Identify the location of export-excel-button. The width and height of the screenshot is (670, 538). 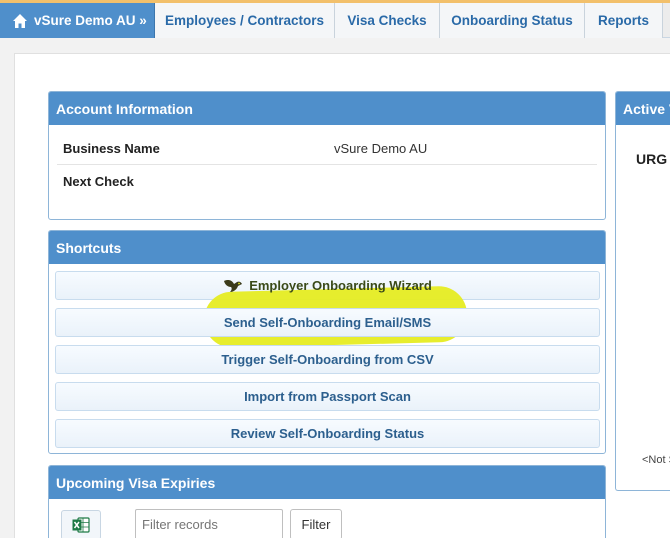
(81, 524).